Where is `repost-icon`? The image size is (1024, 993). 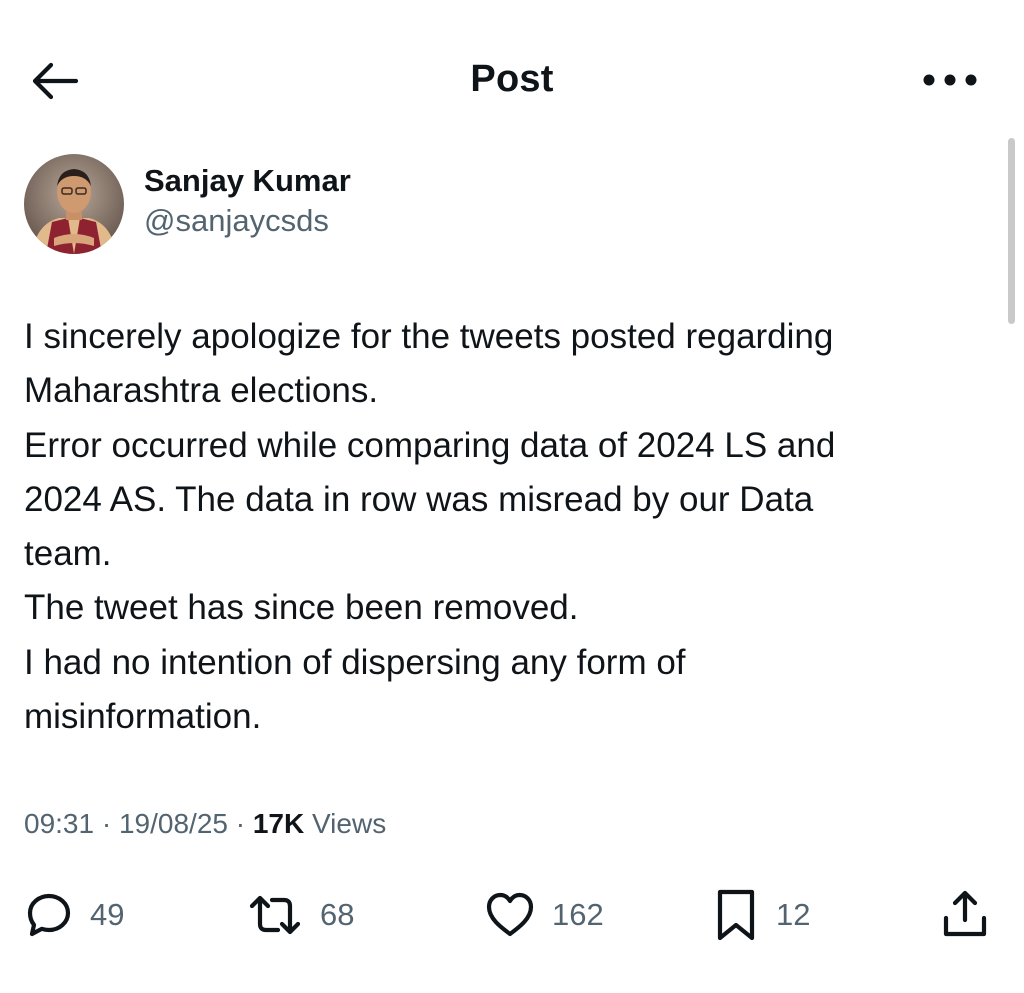
repost-icon is located at coordinates (275, 915).